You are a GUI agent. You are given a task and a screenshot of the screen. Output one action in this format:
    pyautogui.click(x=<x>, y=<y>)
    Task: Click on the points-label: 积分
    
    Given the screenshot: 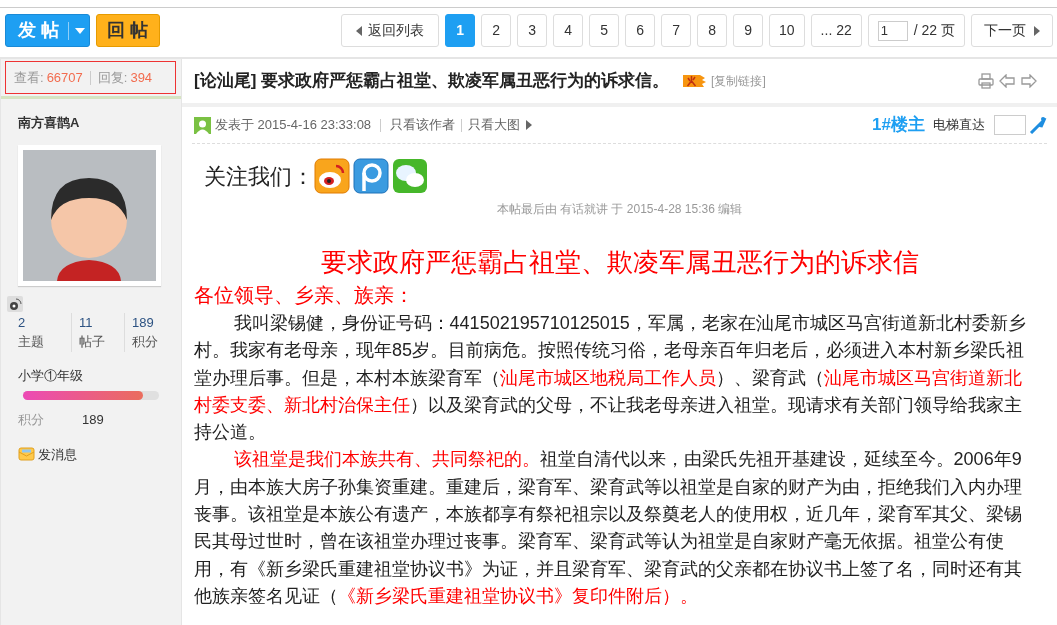 What is the action you would take?
    pyautogui.click(x=31, y=420)
    